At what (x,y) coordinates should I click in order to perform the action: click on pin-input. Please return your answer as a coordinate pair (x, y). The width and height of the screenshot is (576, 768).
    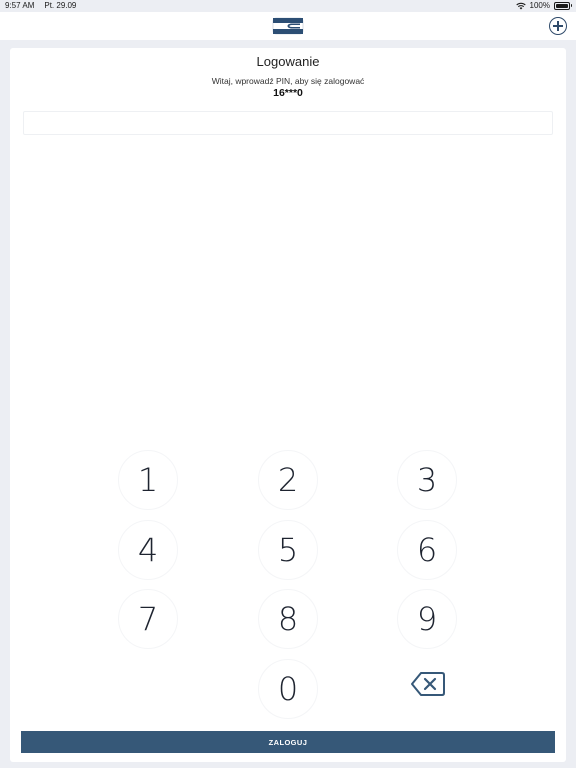
    Looking at the image, I should click on (288, 123).